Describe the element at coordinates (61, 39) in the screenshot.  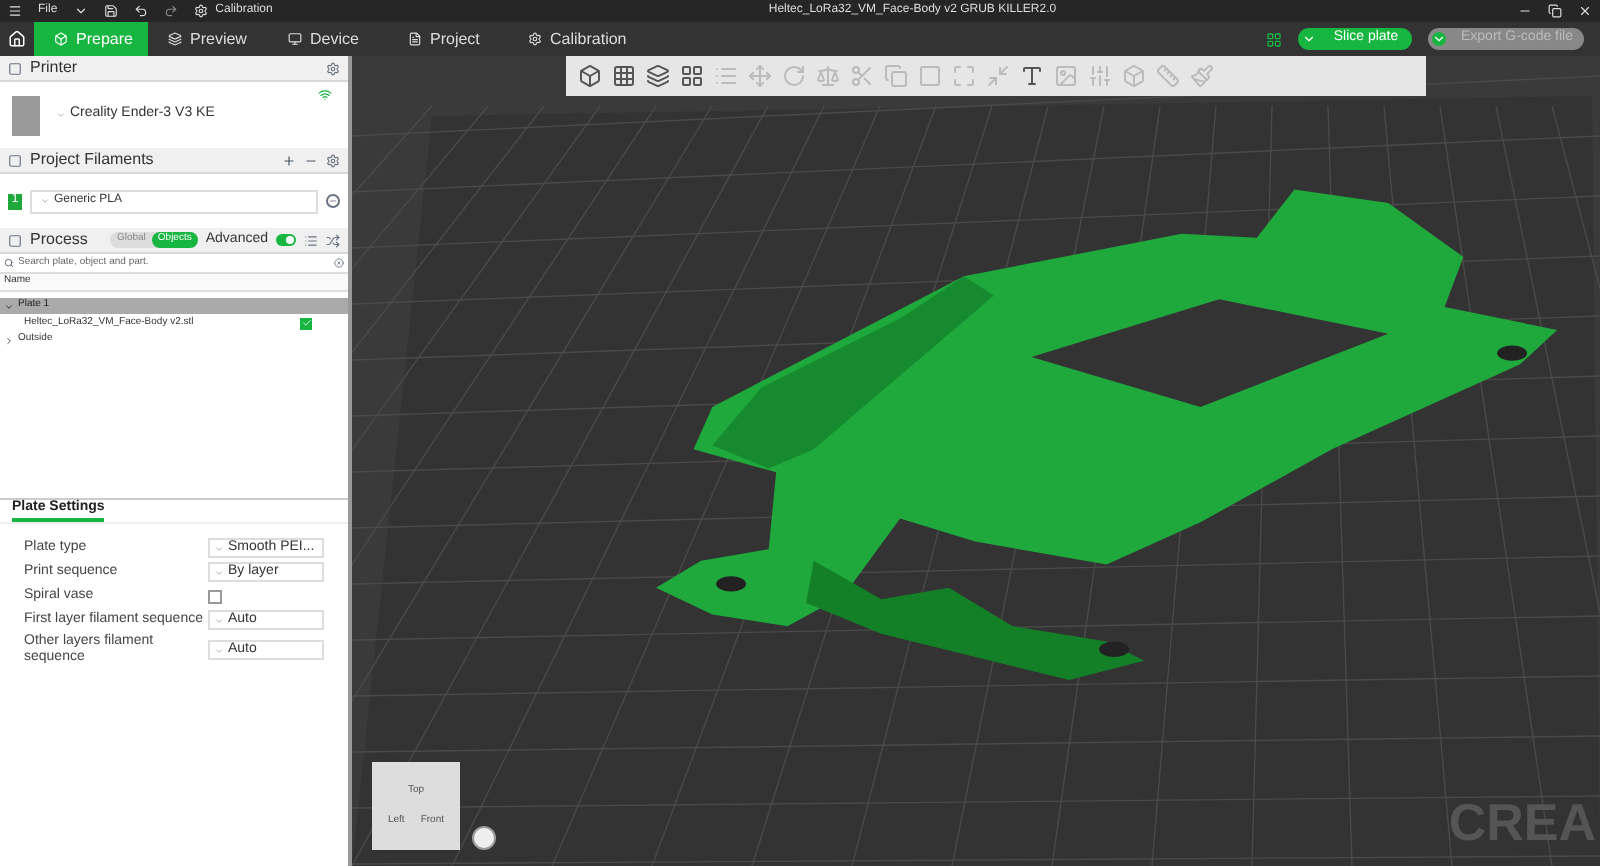
I see `box-icon` at that location.